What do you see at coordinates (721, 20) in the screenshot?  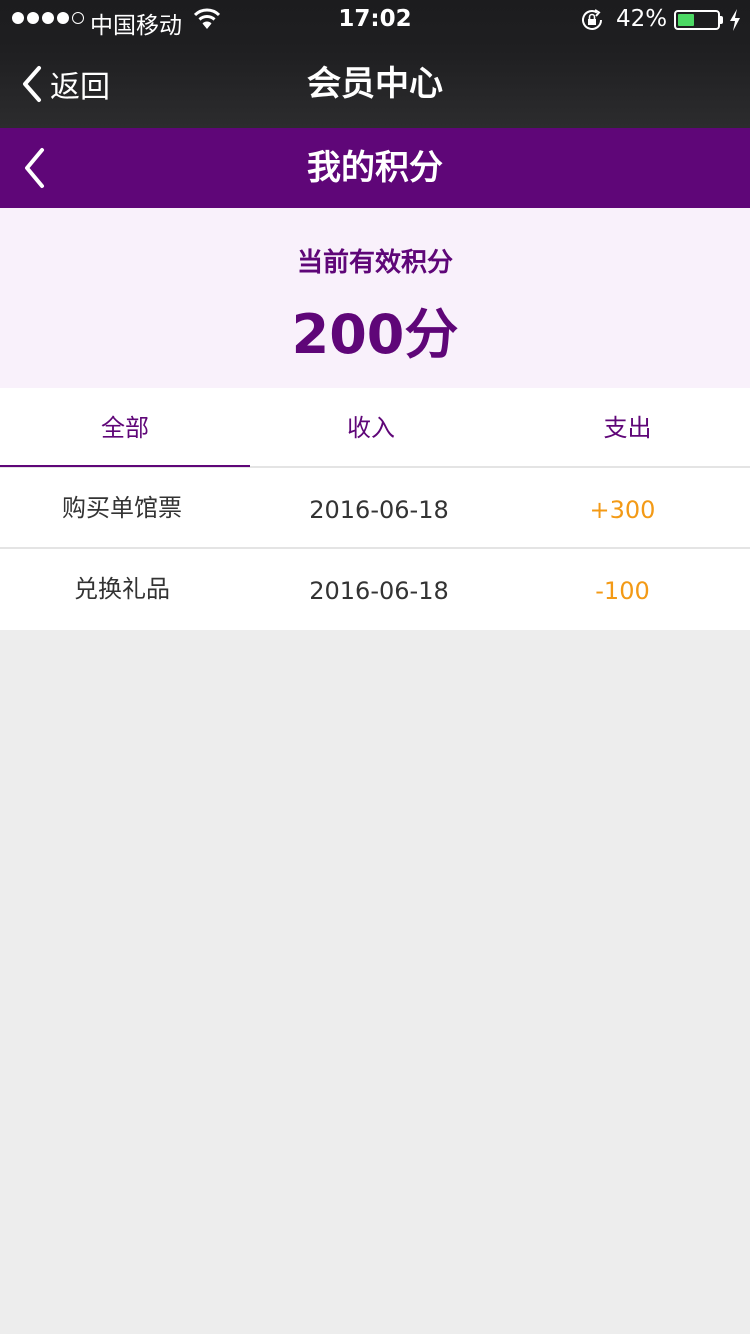 I see `battery-tip` at bounding box center [721, 20].